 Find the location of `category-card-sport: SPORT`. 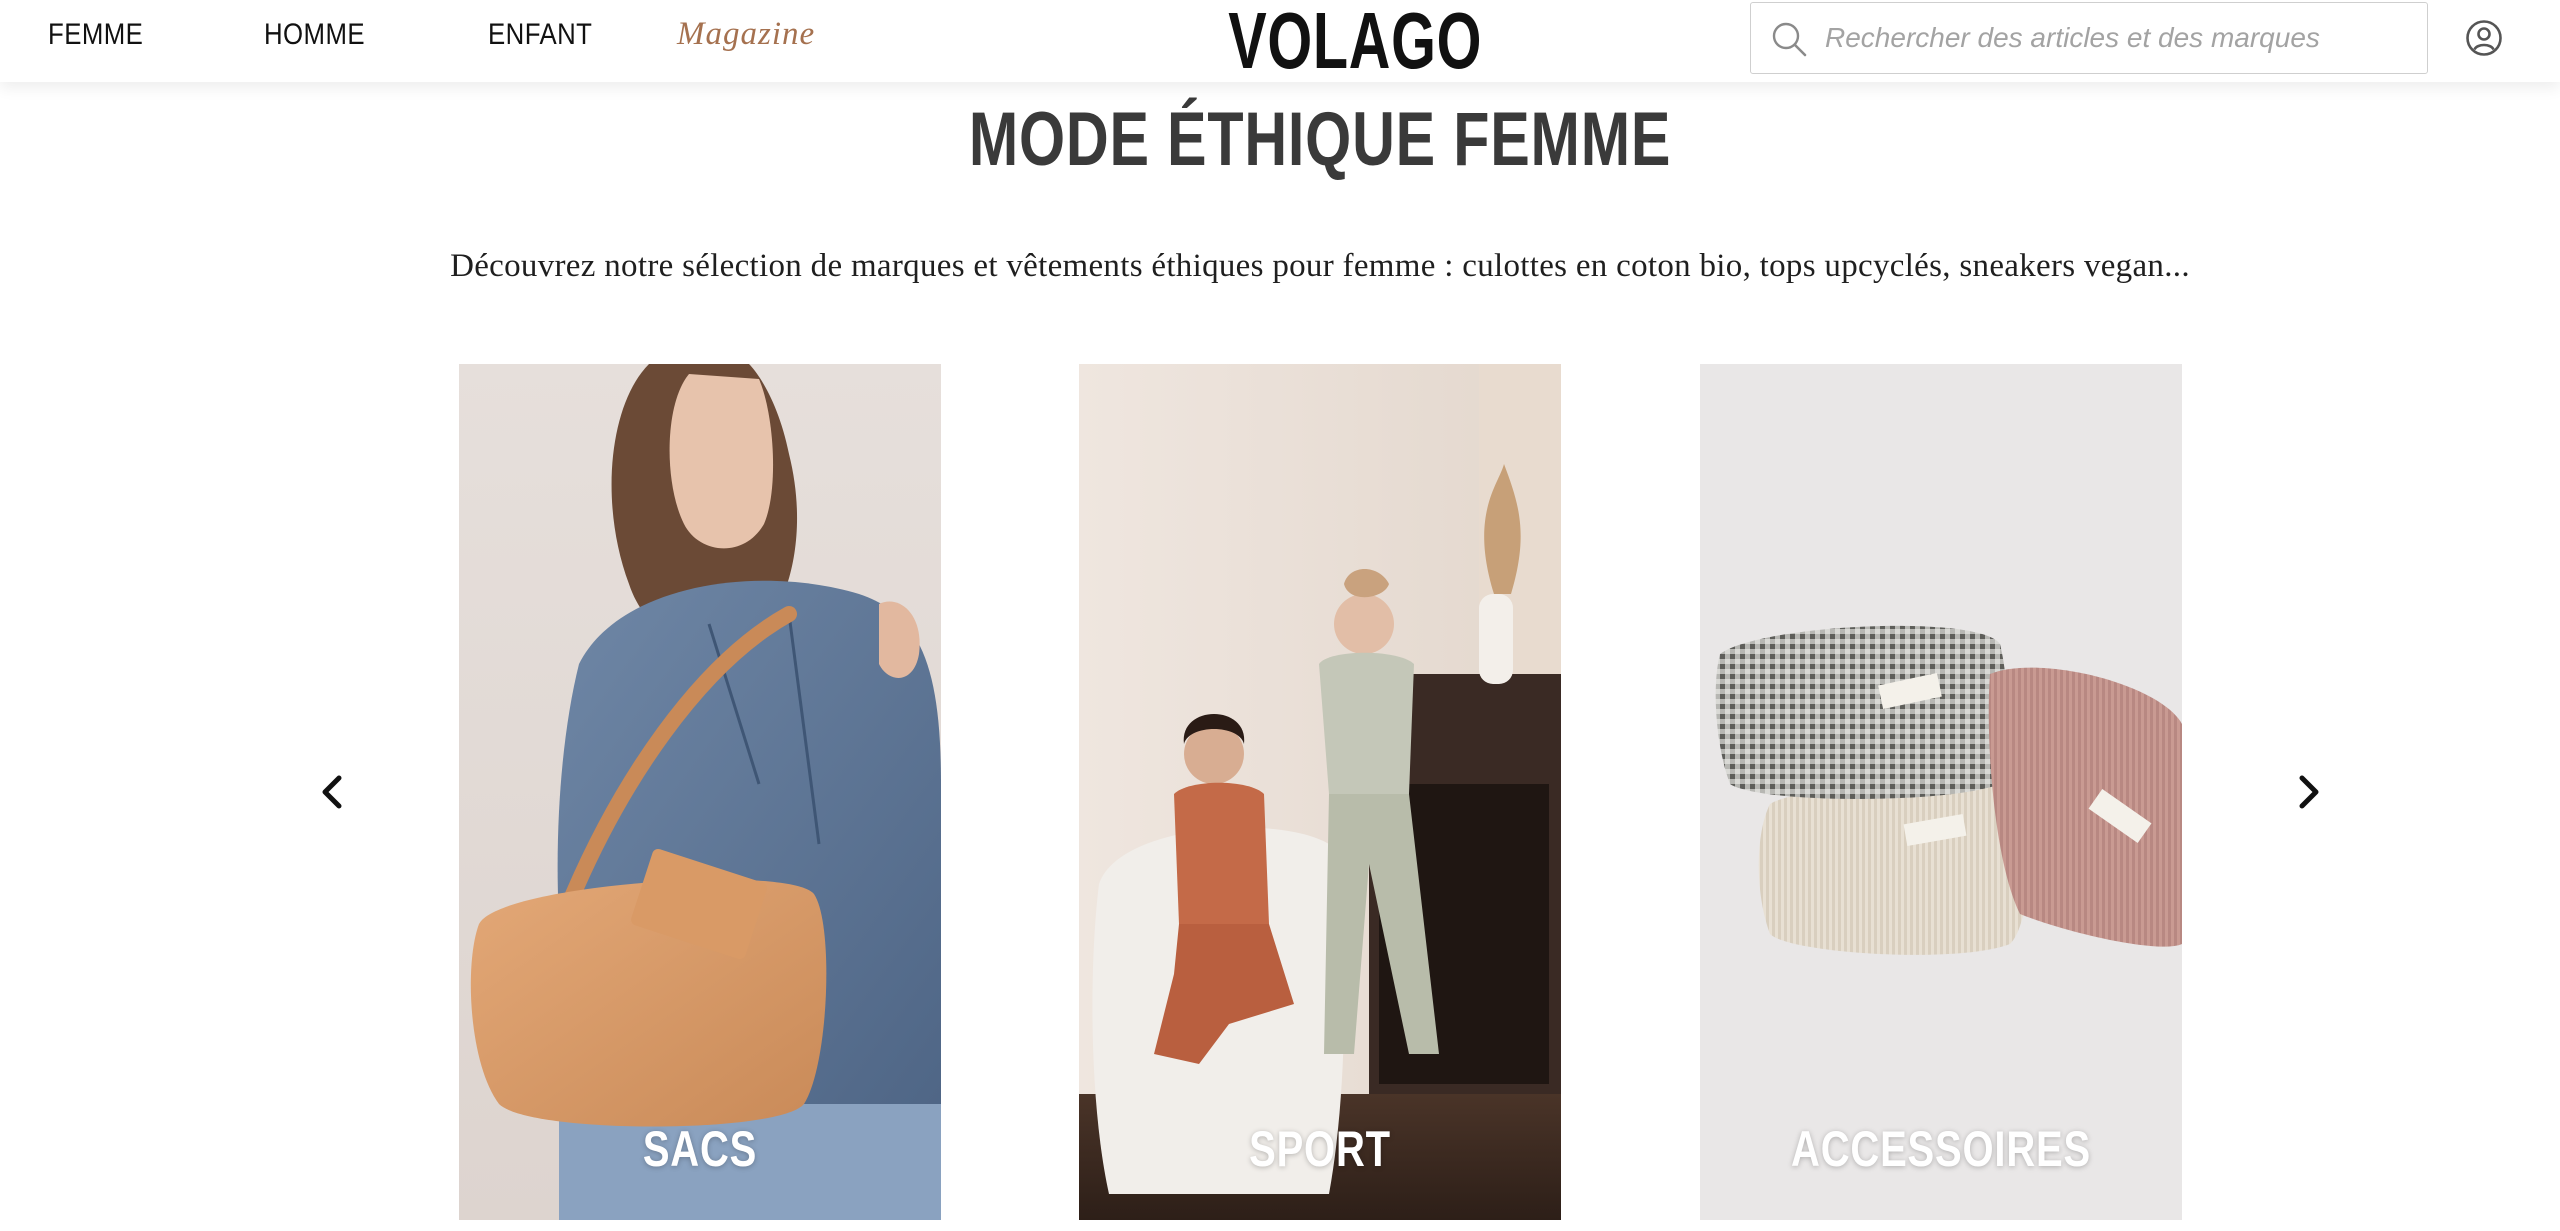

category-card-sport: SPORT is located at coordinates (1320, 792).